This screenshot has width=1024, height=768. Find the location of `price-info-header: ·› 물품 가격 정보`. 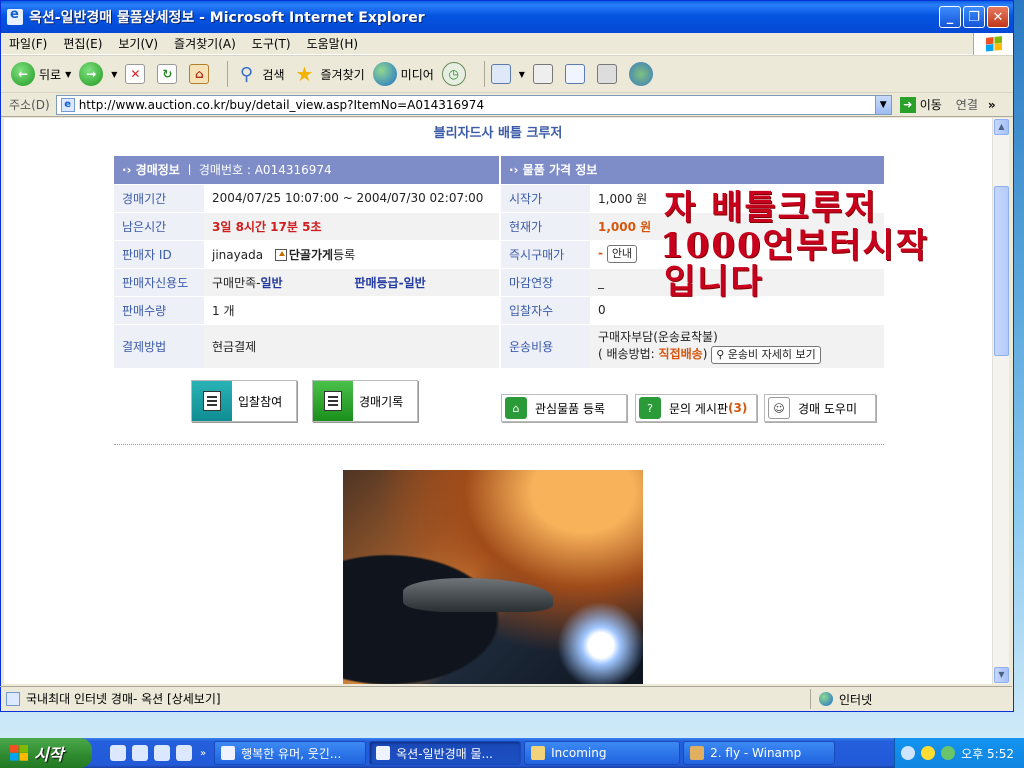

price-info-header: ·› 물품 가격 정보 is located at coordinates (691, 170).